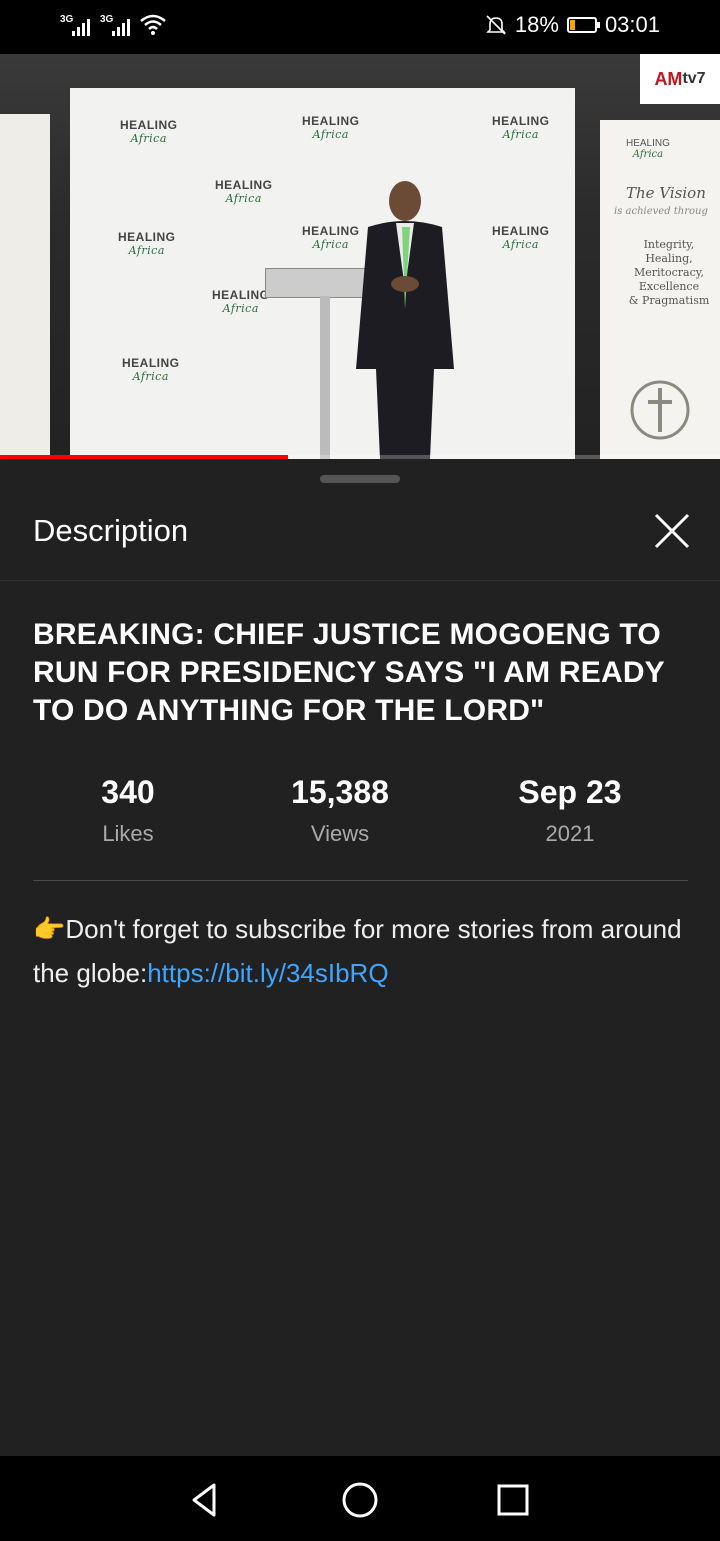 The height and width of the screenshot is (1541, 720). I want to click on status-right: 18% 03:01, so click(572, 25).